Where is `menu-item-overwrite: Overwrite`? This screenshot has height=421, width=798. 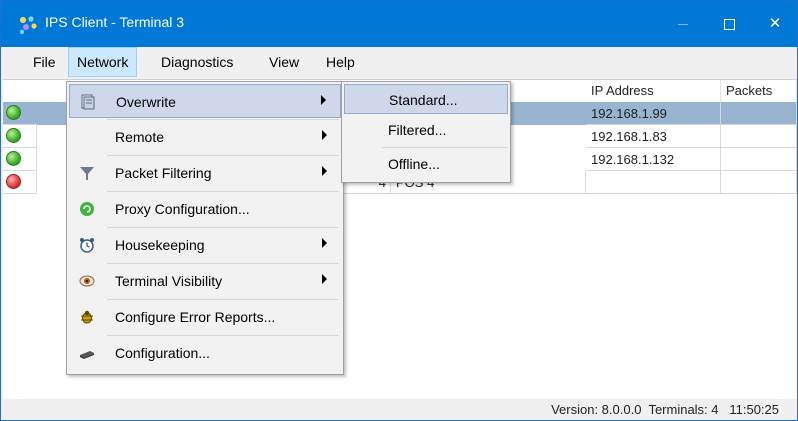
menu-item-overwrite: Overwrite is located at coordinates (205, 101).